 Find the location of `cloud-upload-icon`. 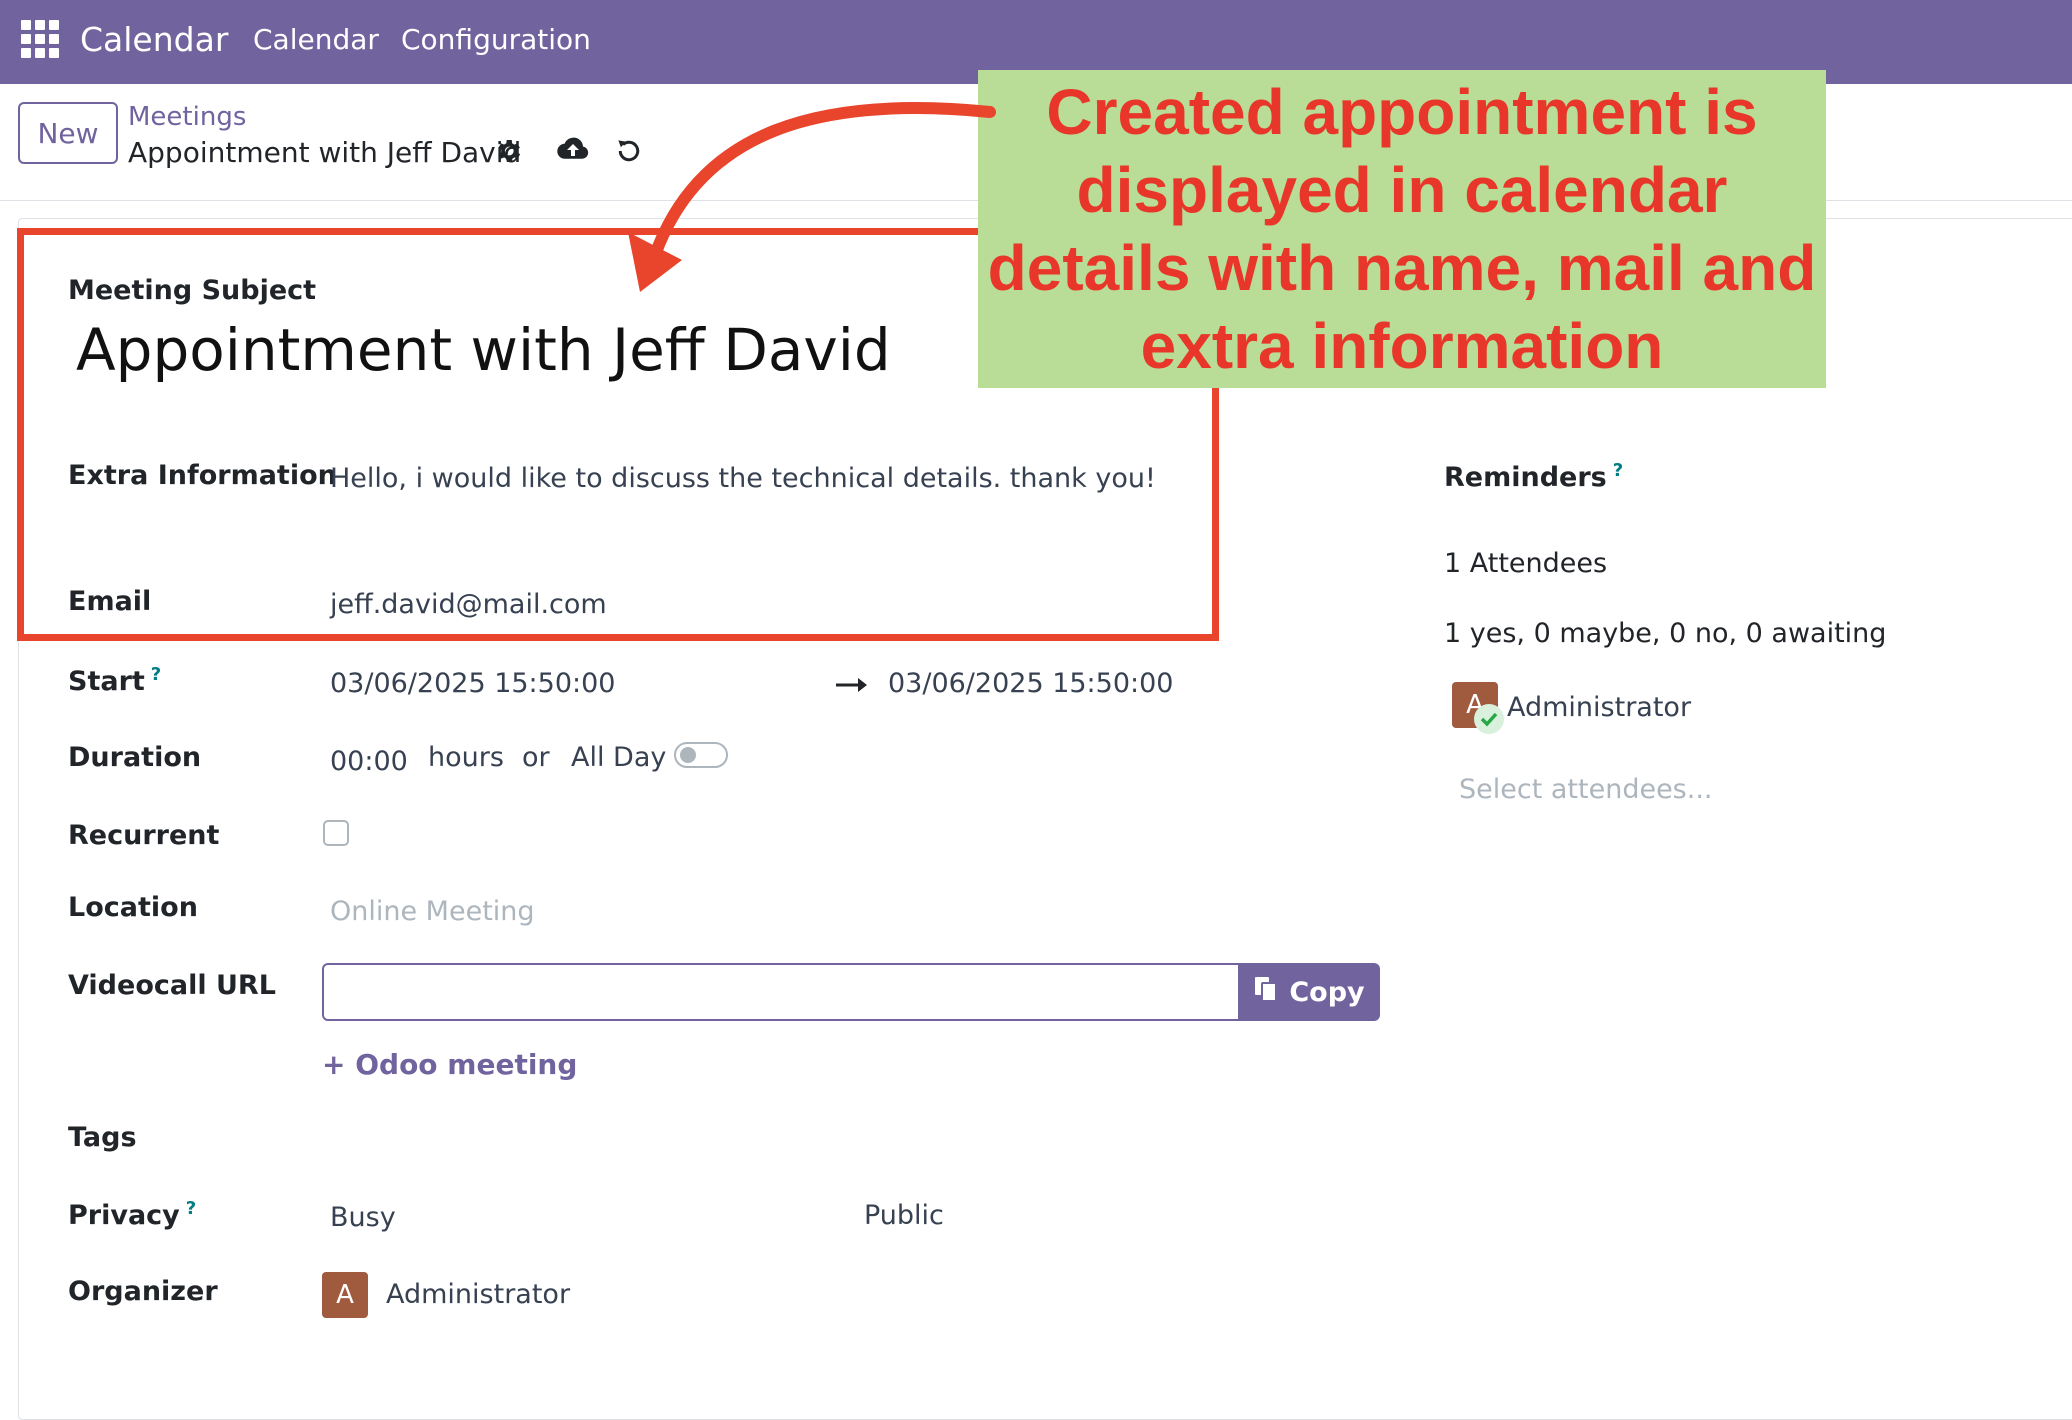

cloud-upload-icon is located at coordinates (573, 149).